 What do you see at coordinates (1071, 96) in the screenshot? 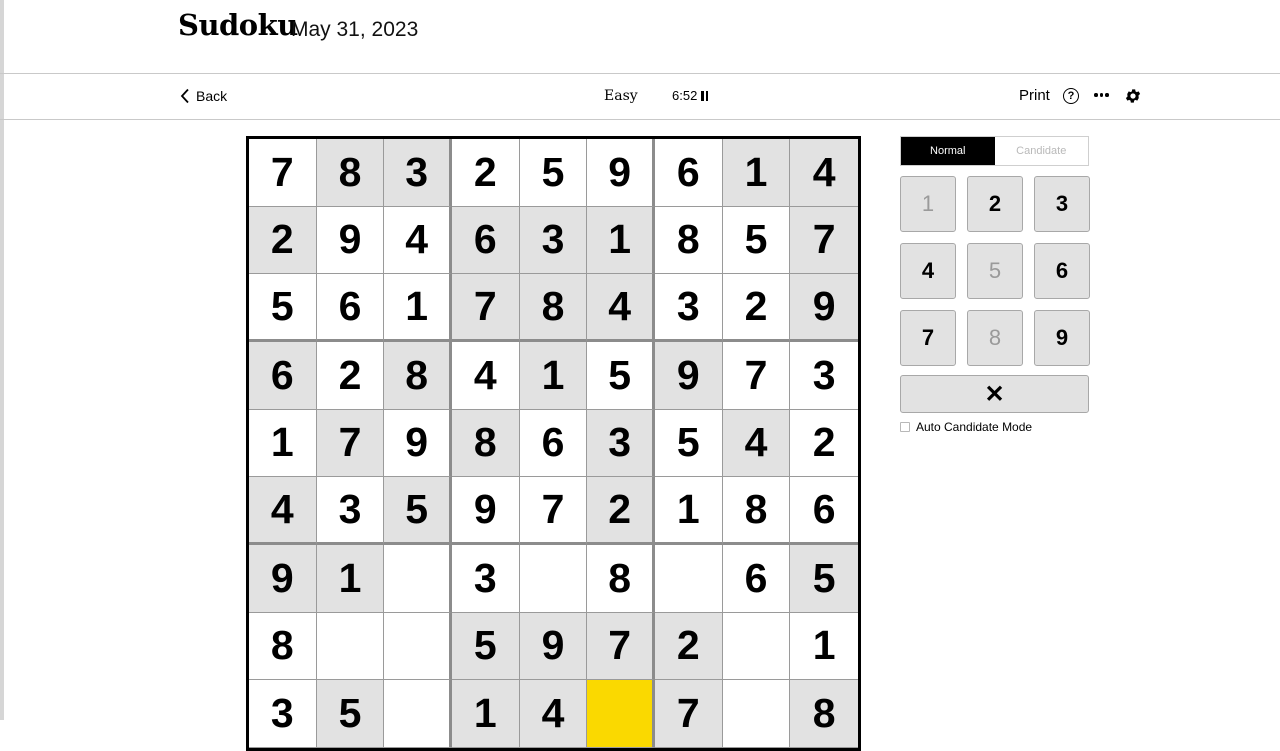
I see `help-icon: ?` at bounding box center [1071, 96].